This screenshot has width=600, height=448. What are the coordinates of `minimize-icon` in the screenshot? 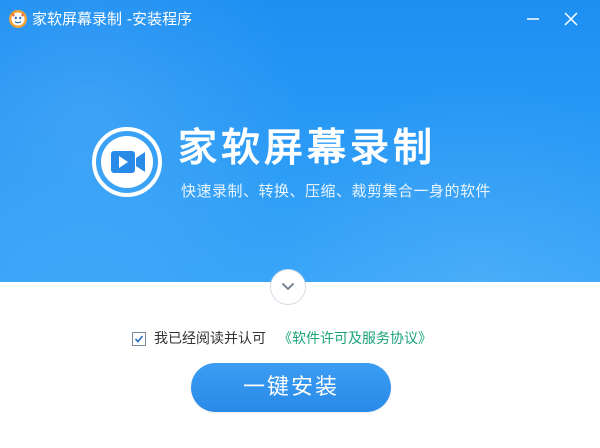 It's located at (533, 19).